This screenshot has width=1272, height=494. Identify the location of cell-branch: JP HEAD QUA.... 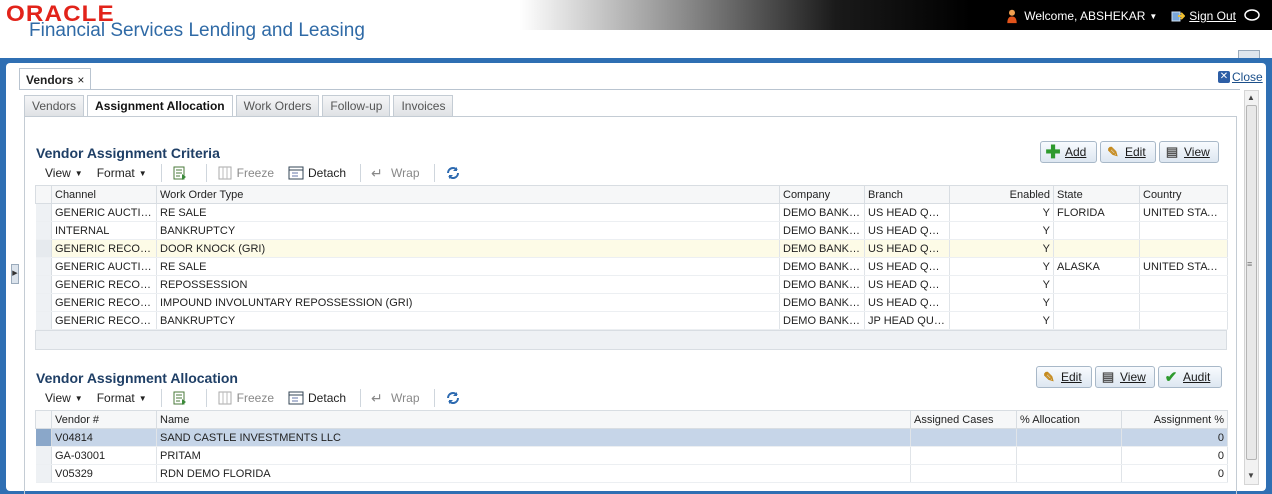
(907, 320).